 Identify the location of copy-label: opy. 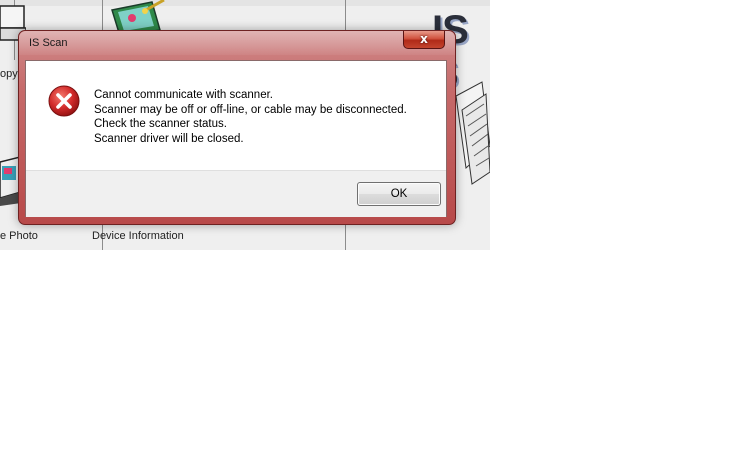
(9, 74).